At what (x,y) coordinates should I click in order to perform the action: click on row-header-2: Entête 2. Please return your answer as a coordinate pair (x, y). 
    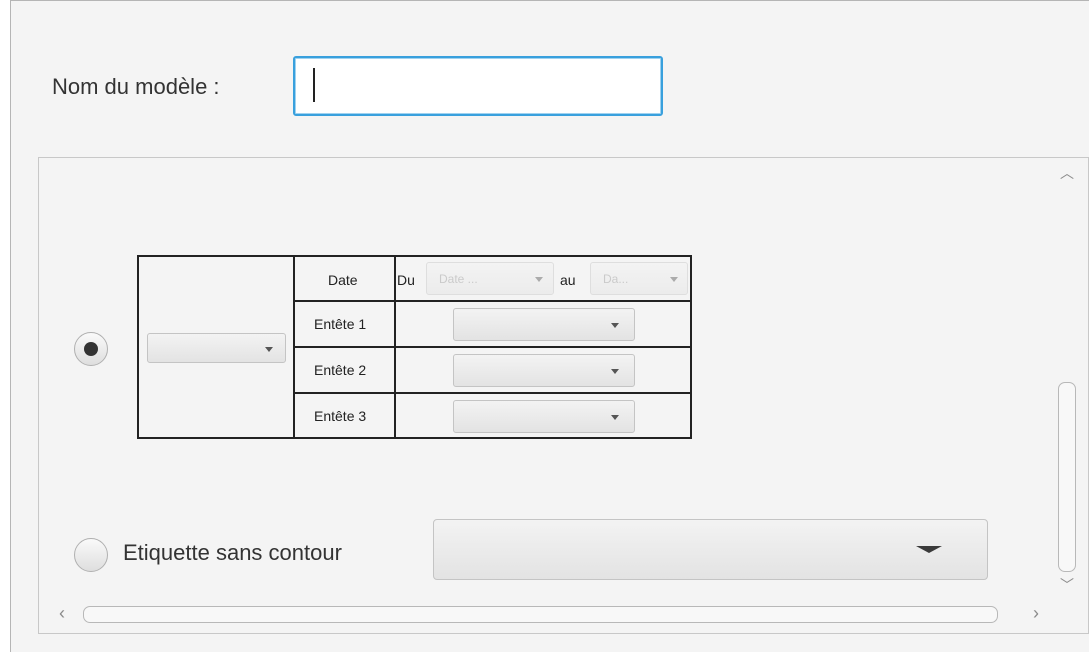
    Looking at the image, I should click on (340, 370).